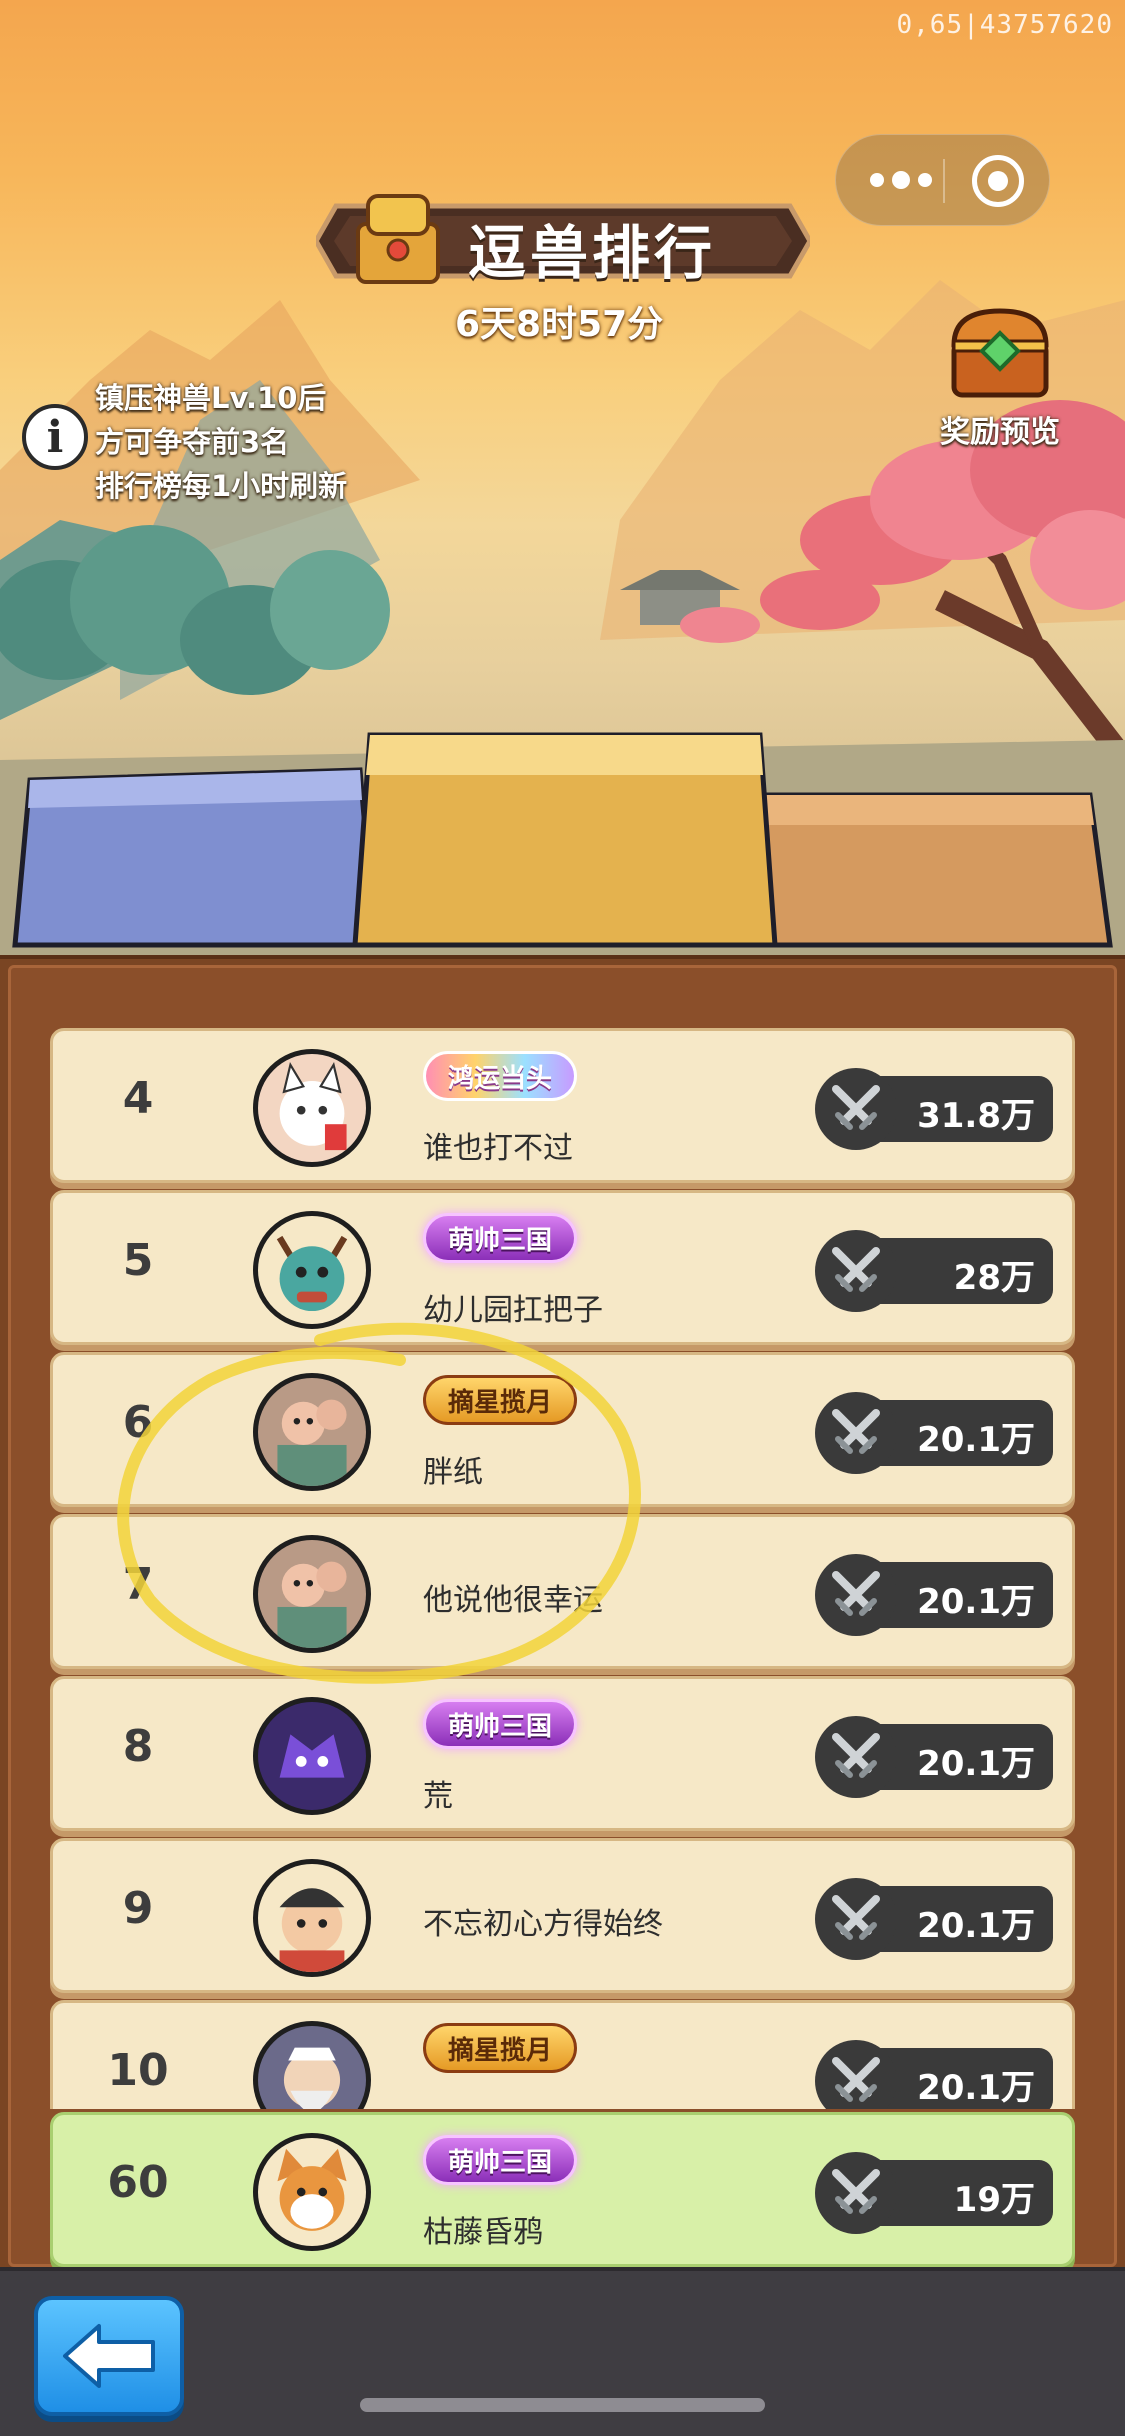 The image size is (1125, 2436). I want to click on ranking-row: 9 不忘初心方得始终 20.1万, so click(562, 1915).